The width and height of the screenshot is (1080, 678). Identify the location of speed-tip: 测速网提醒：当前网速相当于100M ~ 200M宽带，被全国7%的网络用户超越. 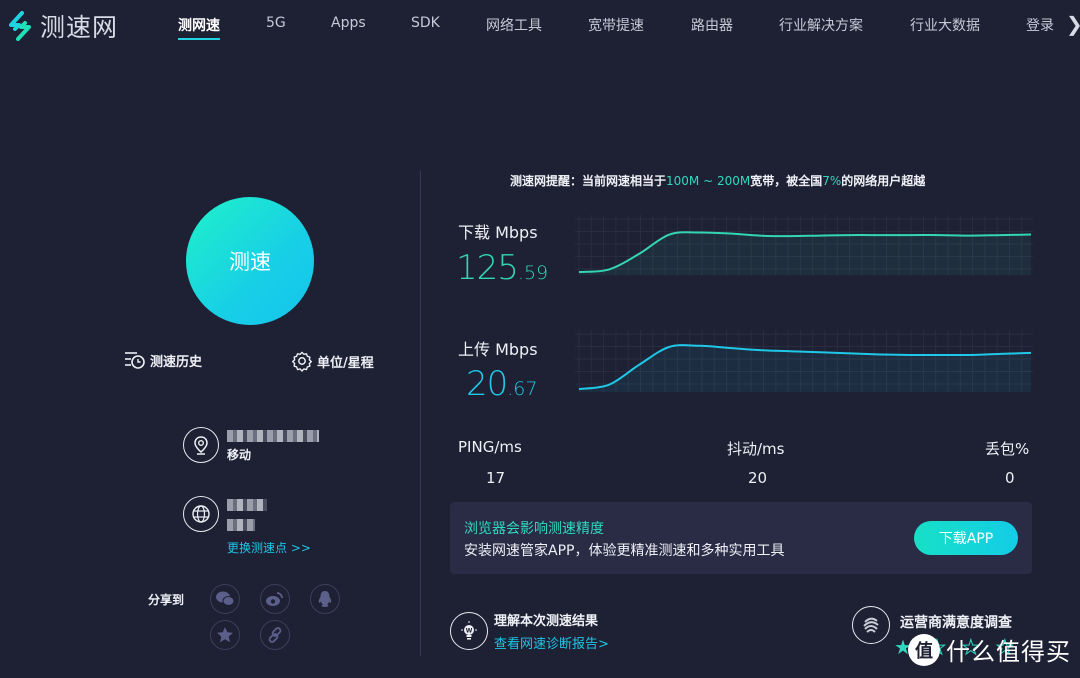
(717, 180).